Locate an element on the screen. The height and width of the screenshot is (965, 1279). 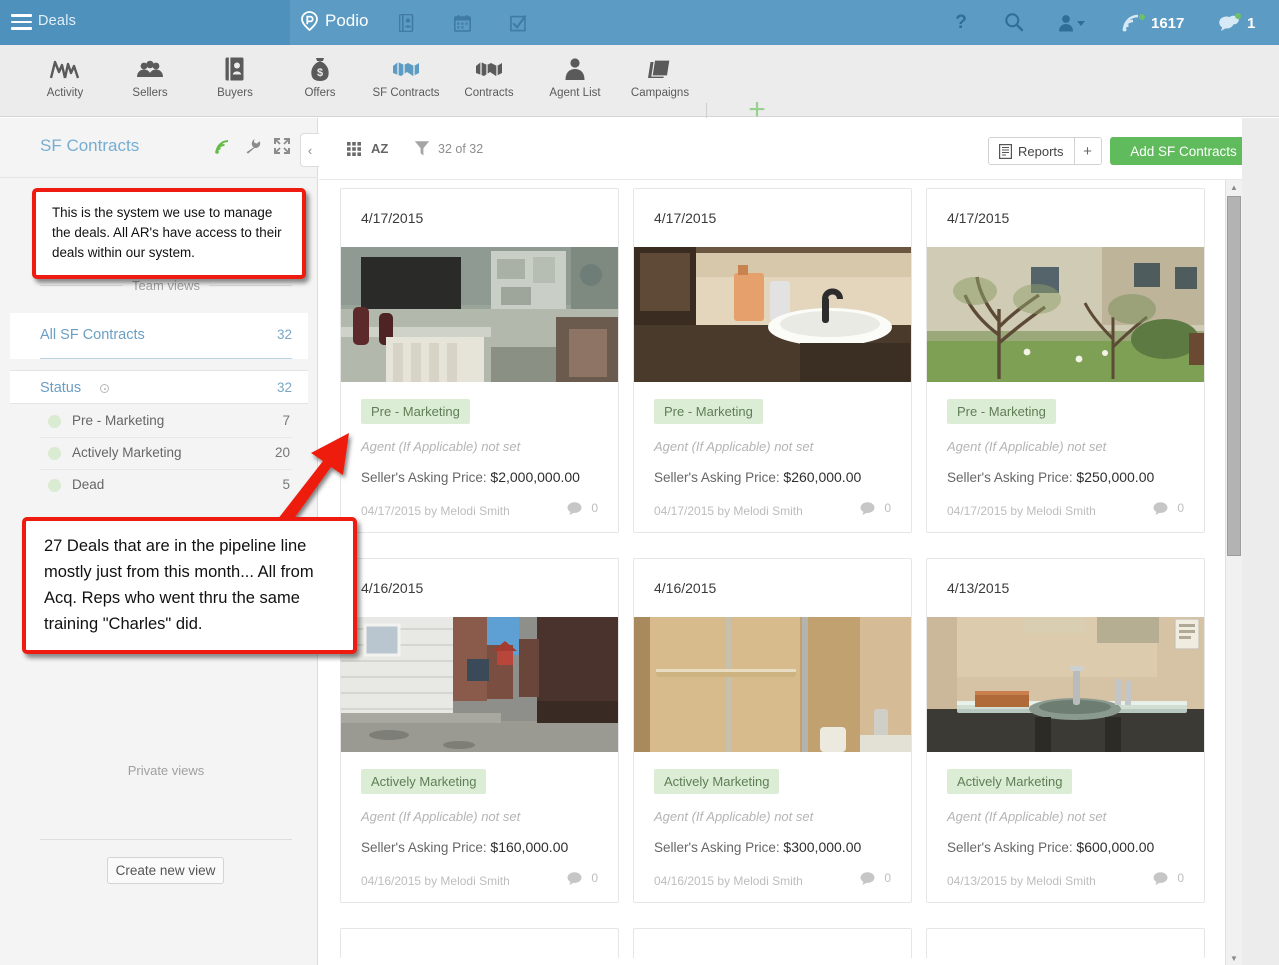
price-value: $600,000.00 is located at coordinates (1115, 847).